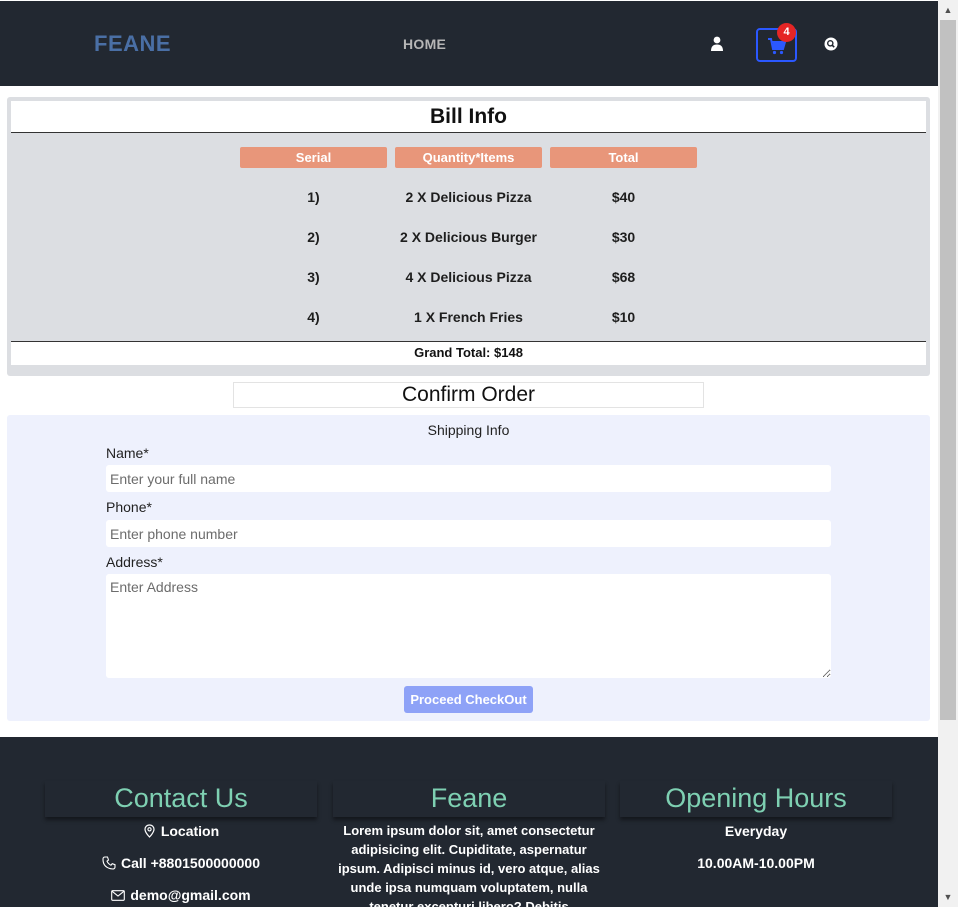 The image size is (958, 907). I want to click on about-heading: Feane, so click(469, 799).